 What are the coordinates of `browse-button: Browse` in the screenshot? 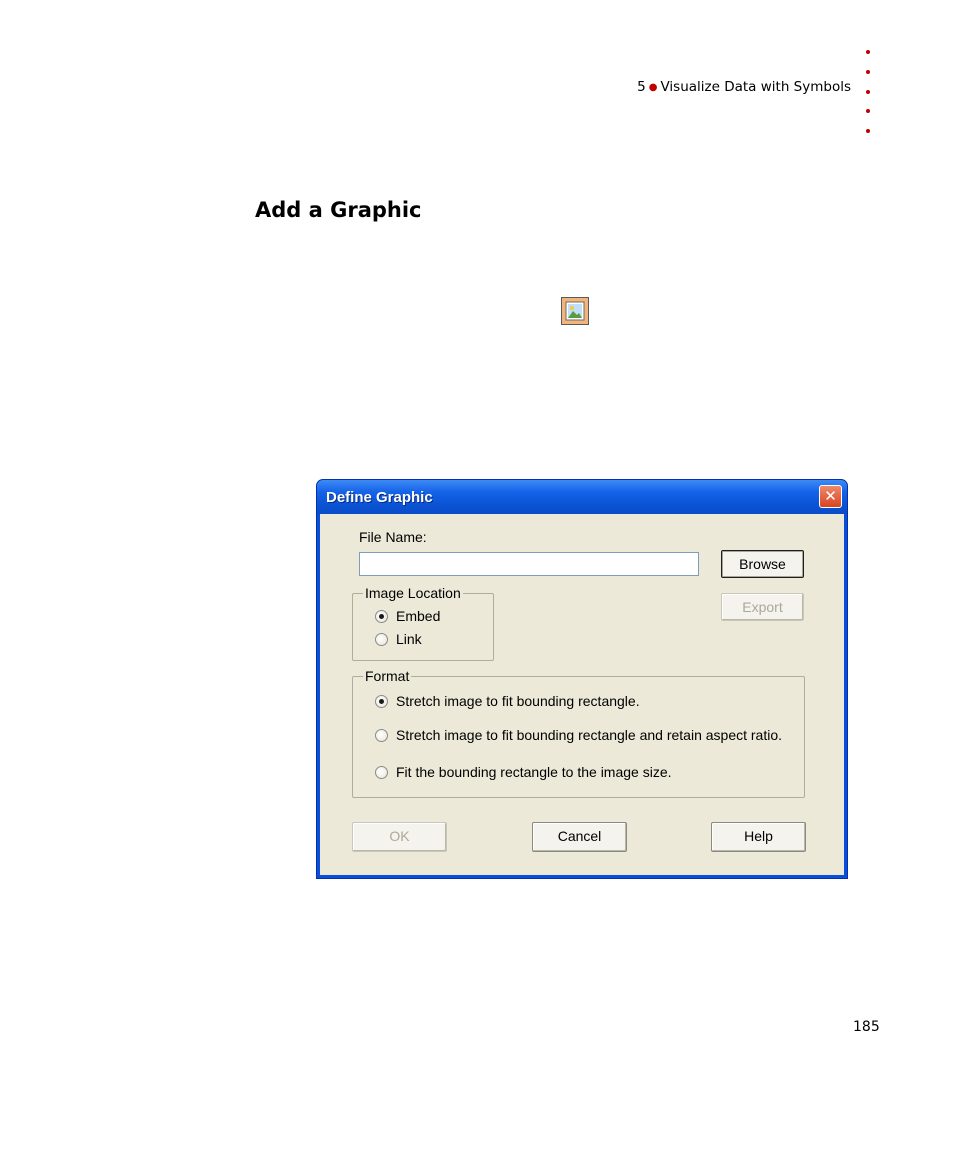 It's located at (762, 564).